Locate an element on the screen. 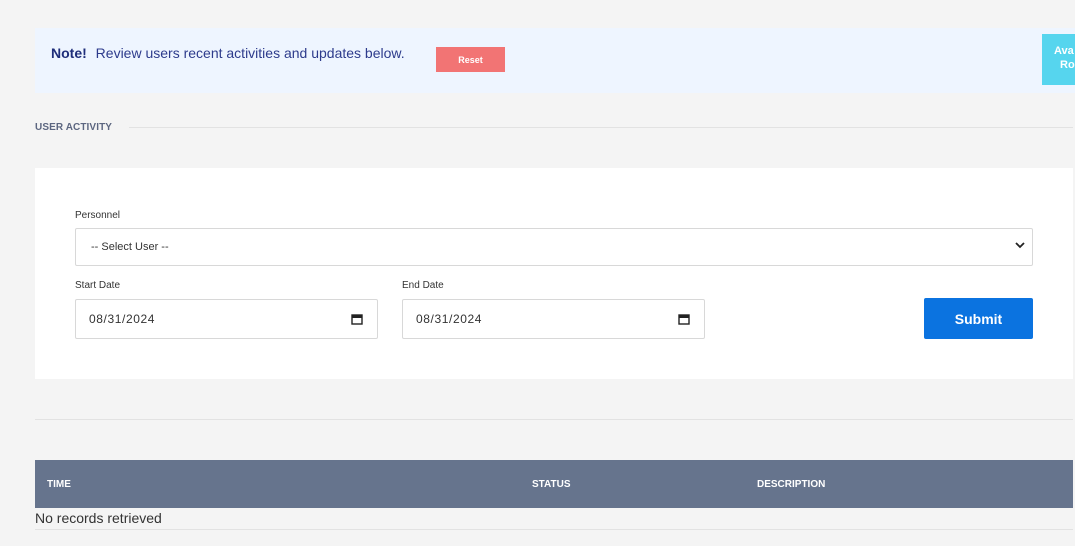  start-date-value: 08/31/2024 is located at coordinates (122, 319).